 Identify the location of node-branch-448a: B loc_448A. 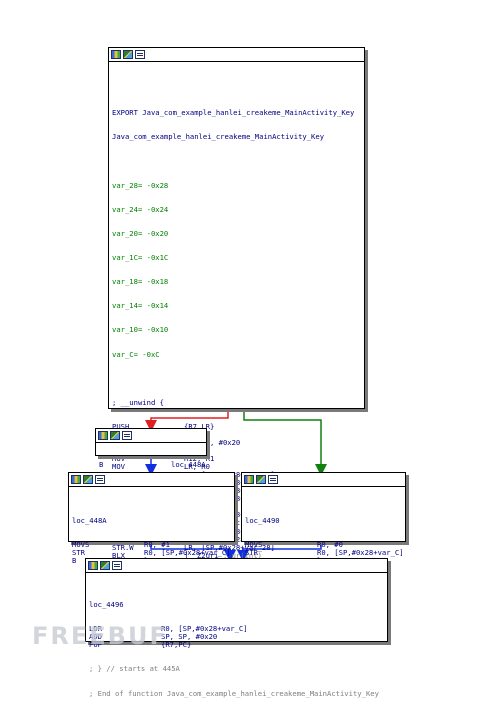
(151, 448).